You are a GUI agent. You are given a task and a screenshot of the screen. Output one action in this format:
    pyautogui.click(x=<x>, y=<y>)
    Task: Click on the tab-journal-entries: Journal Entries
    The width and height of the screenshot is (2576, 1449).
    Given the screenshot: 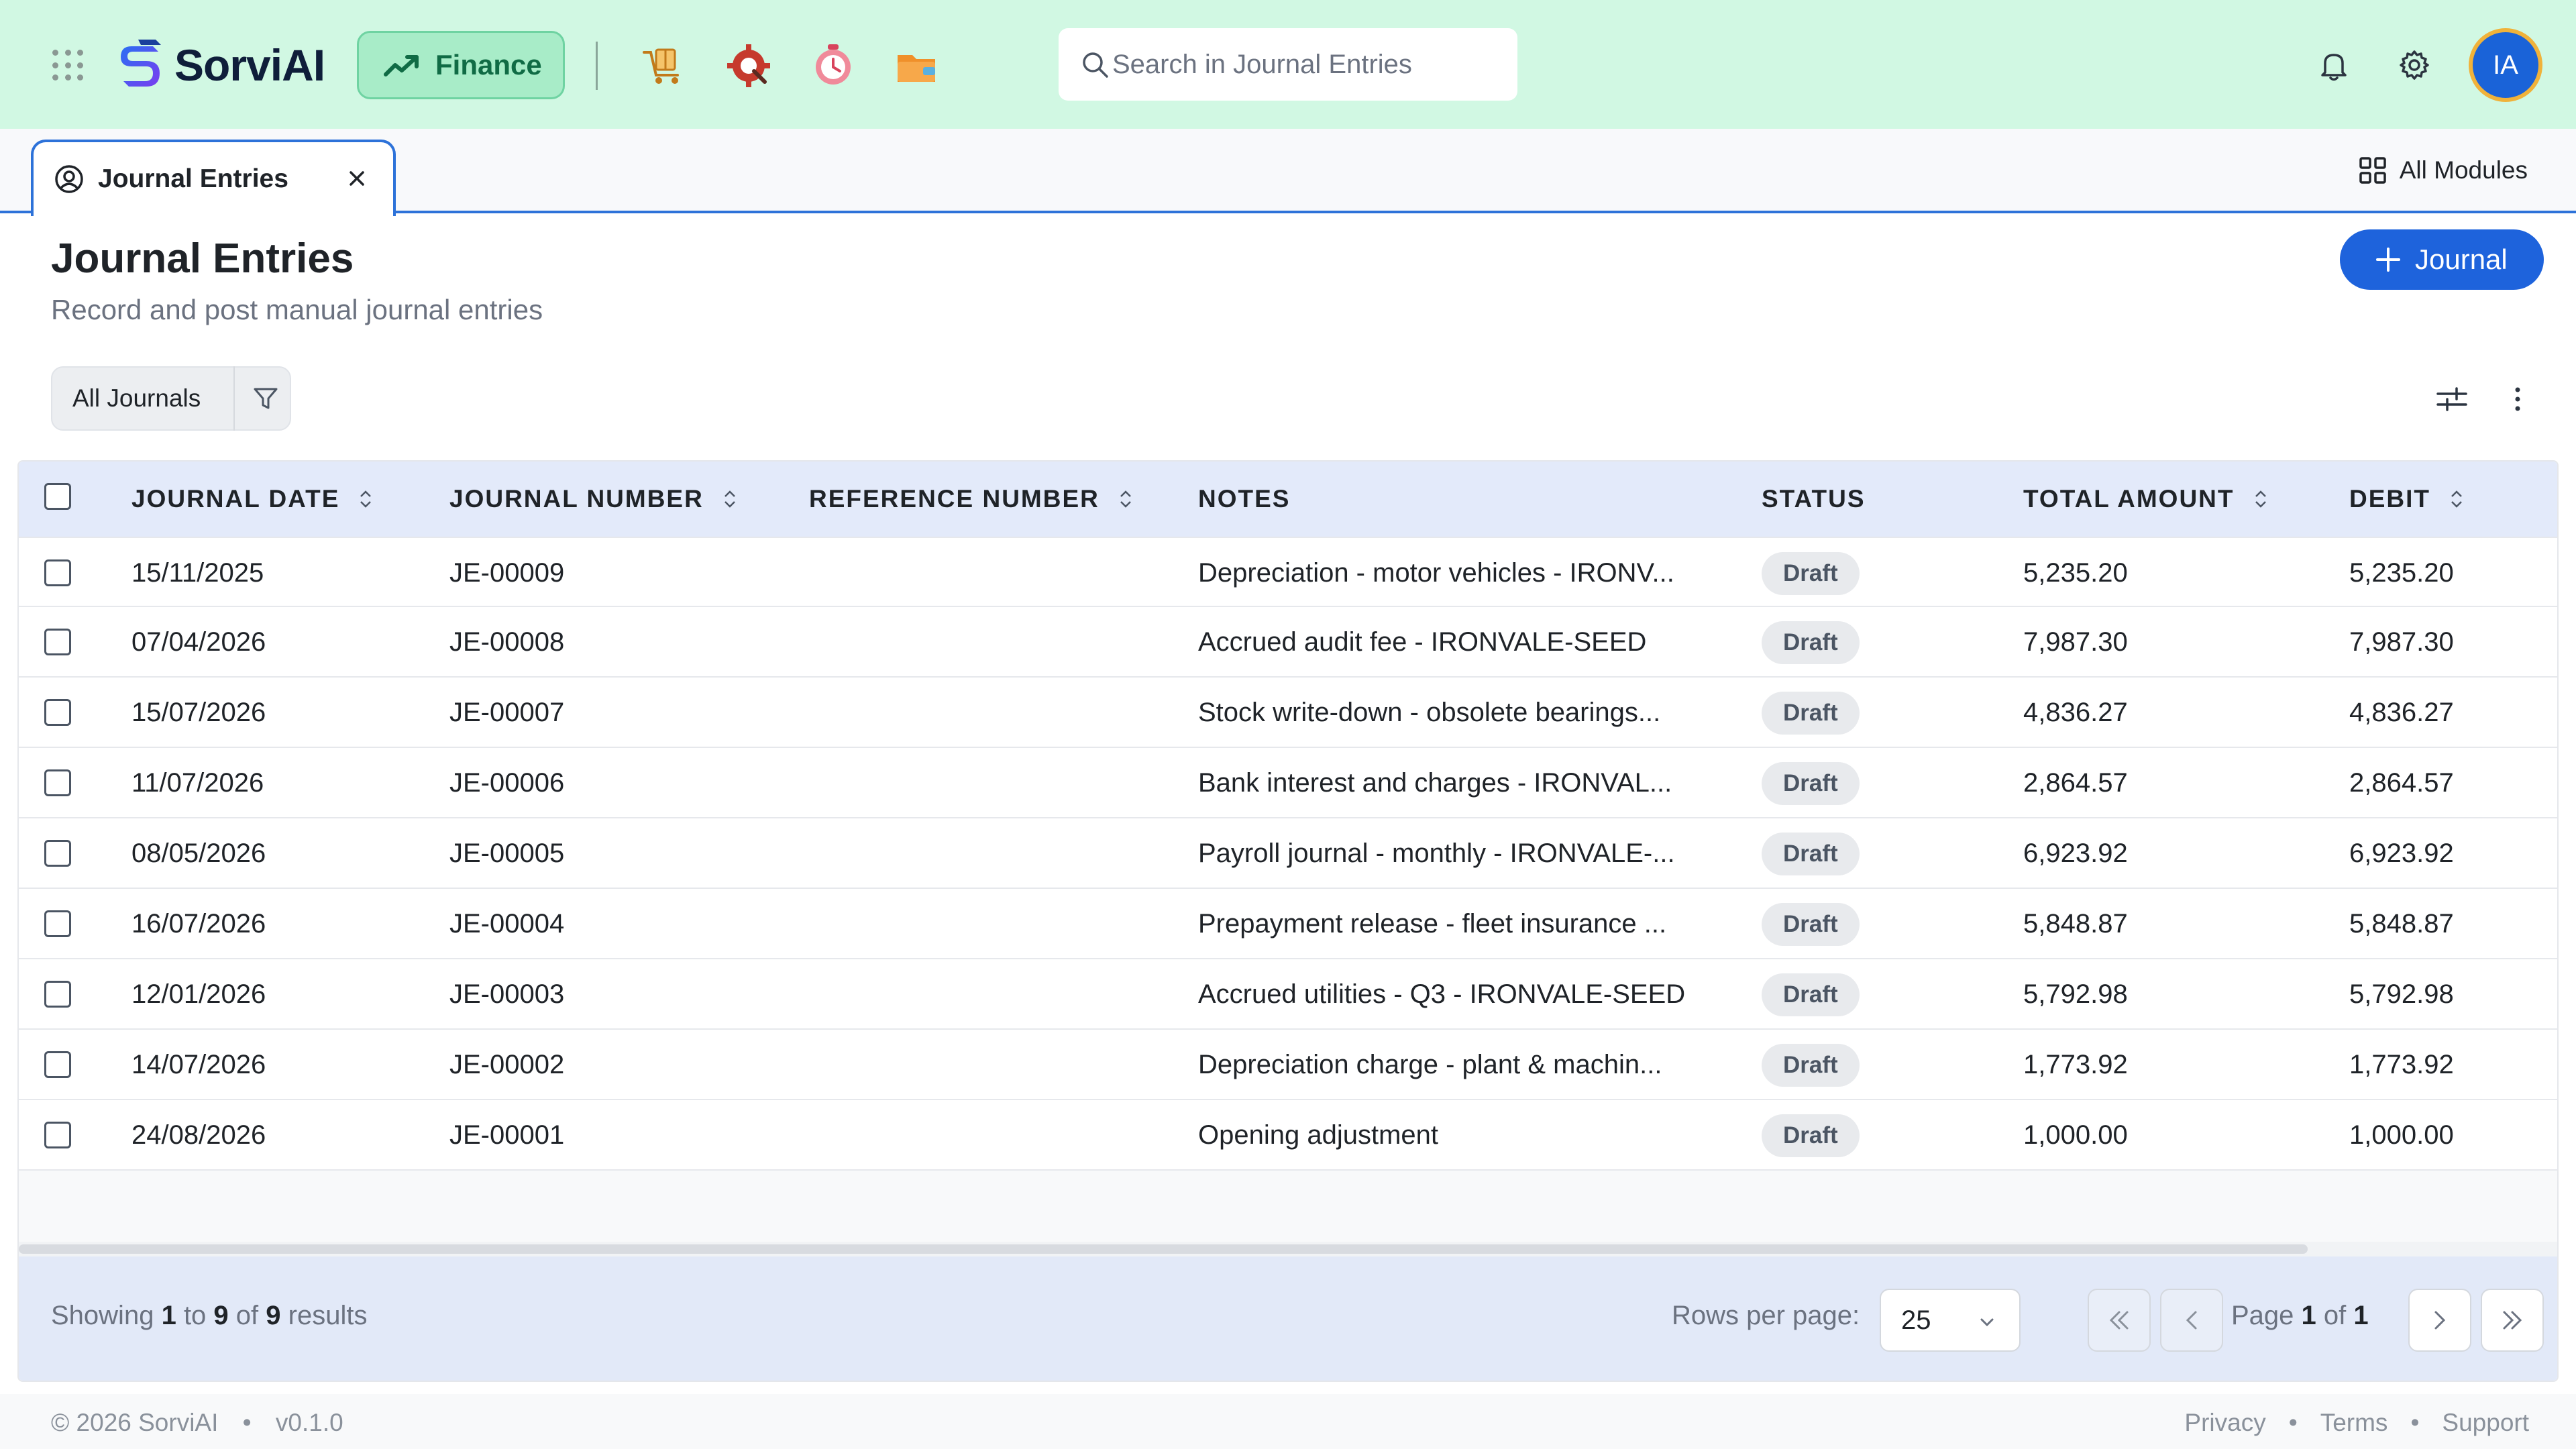 What is the action you would take?
    pyautogui.click(x=213, y=178)
    